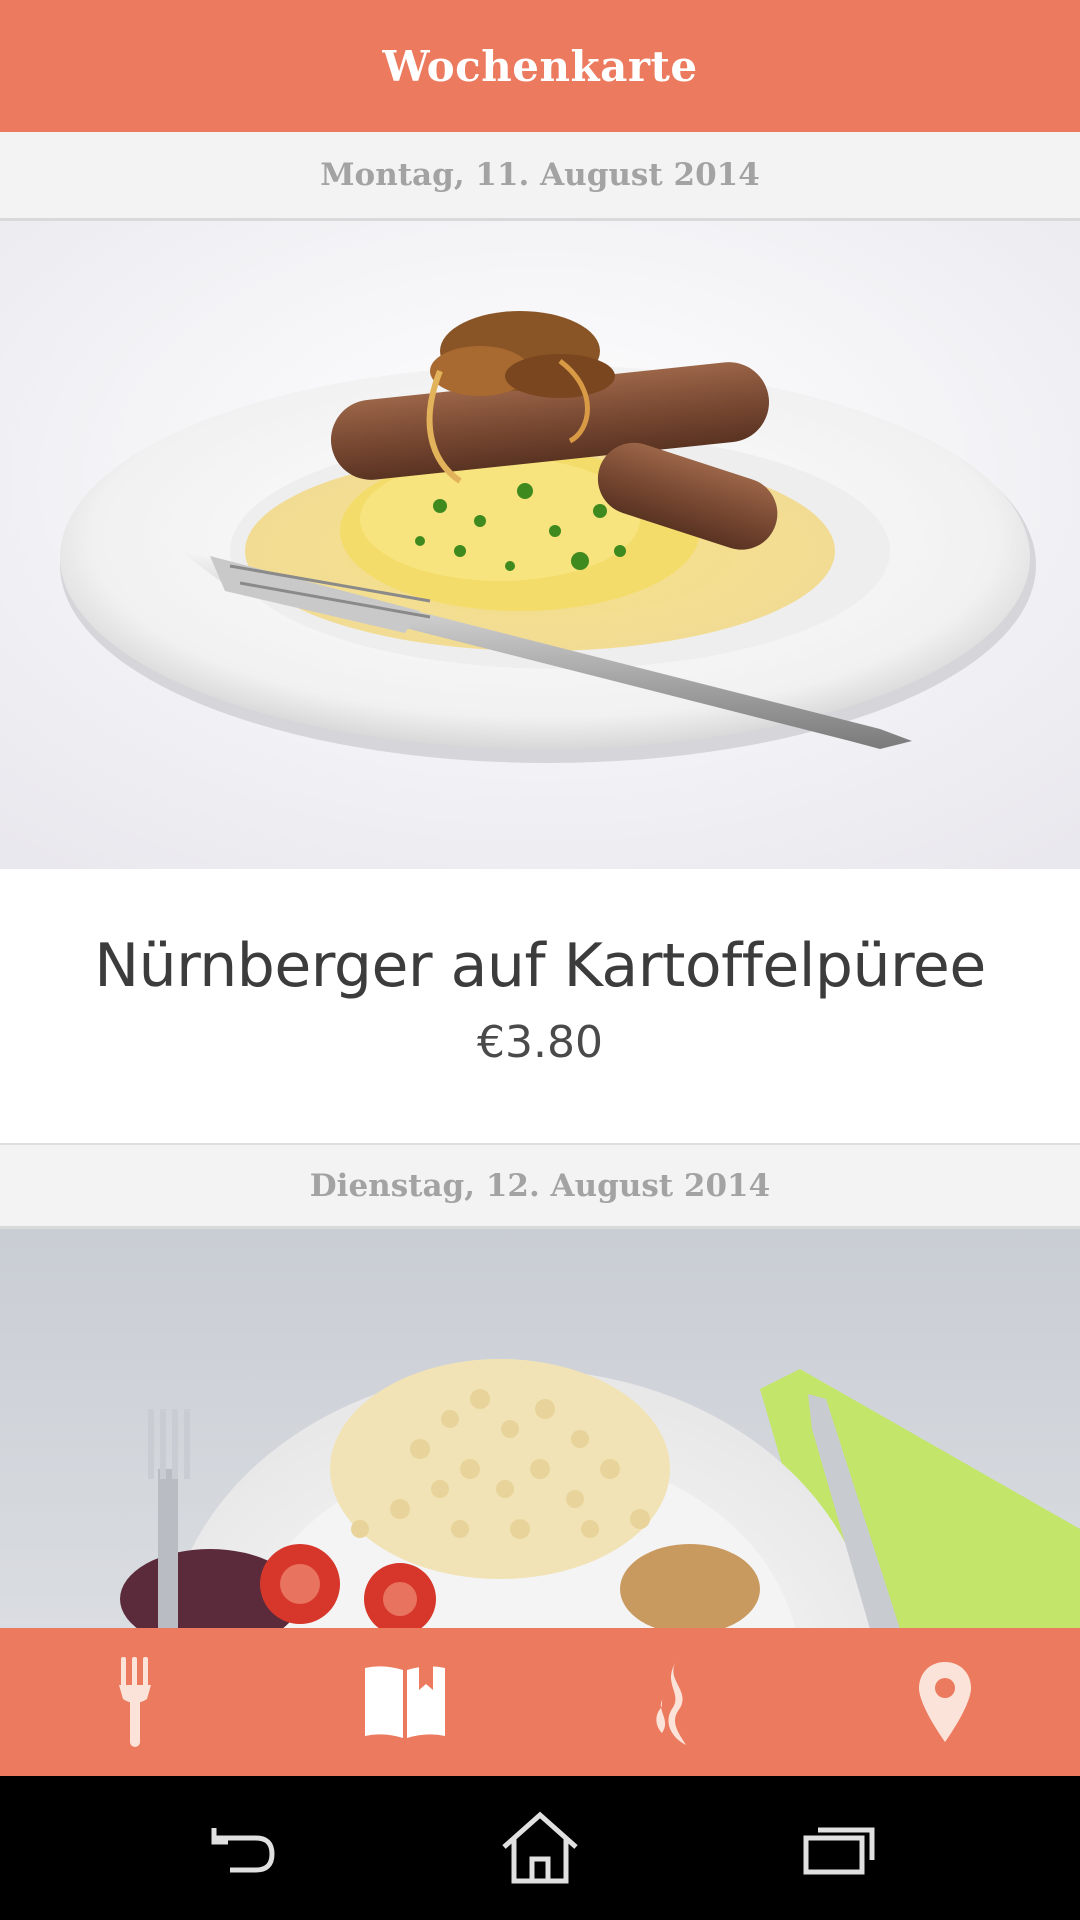  Describe the element at coordinates (243, 1850) in the screenshot. I see `back-icon` at that location.